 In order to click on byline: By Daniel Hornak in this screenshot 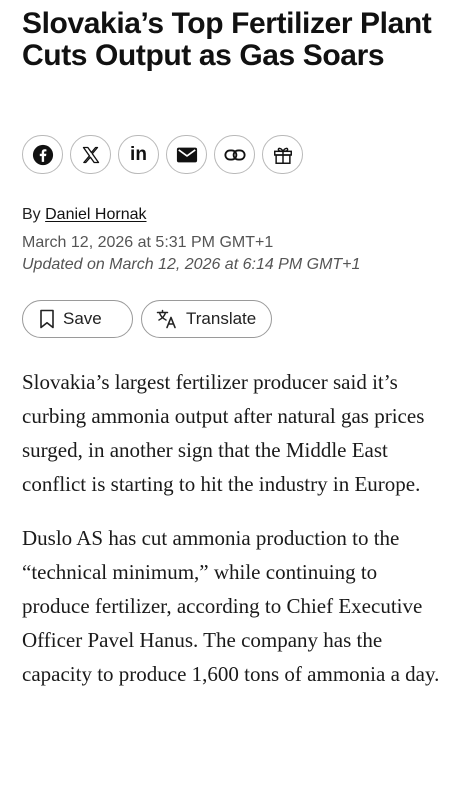, I will do `click(84, 215)`.